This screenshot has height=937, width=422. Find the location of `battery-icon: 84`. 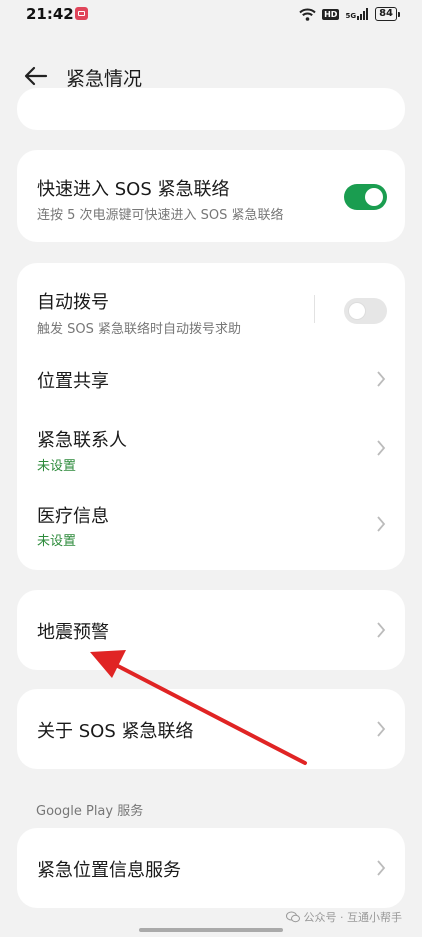

battery-icon: 84 is located at coordinates (387, 14).